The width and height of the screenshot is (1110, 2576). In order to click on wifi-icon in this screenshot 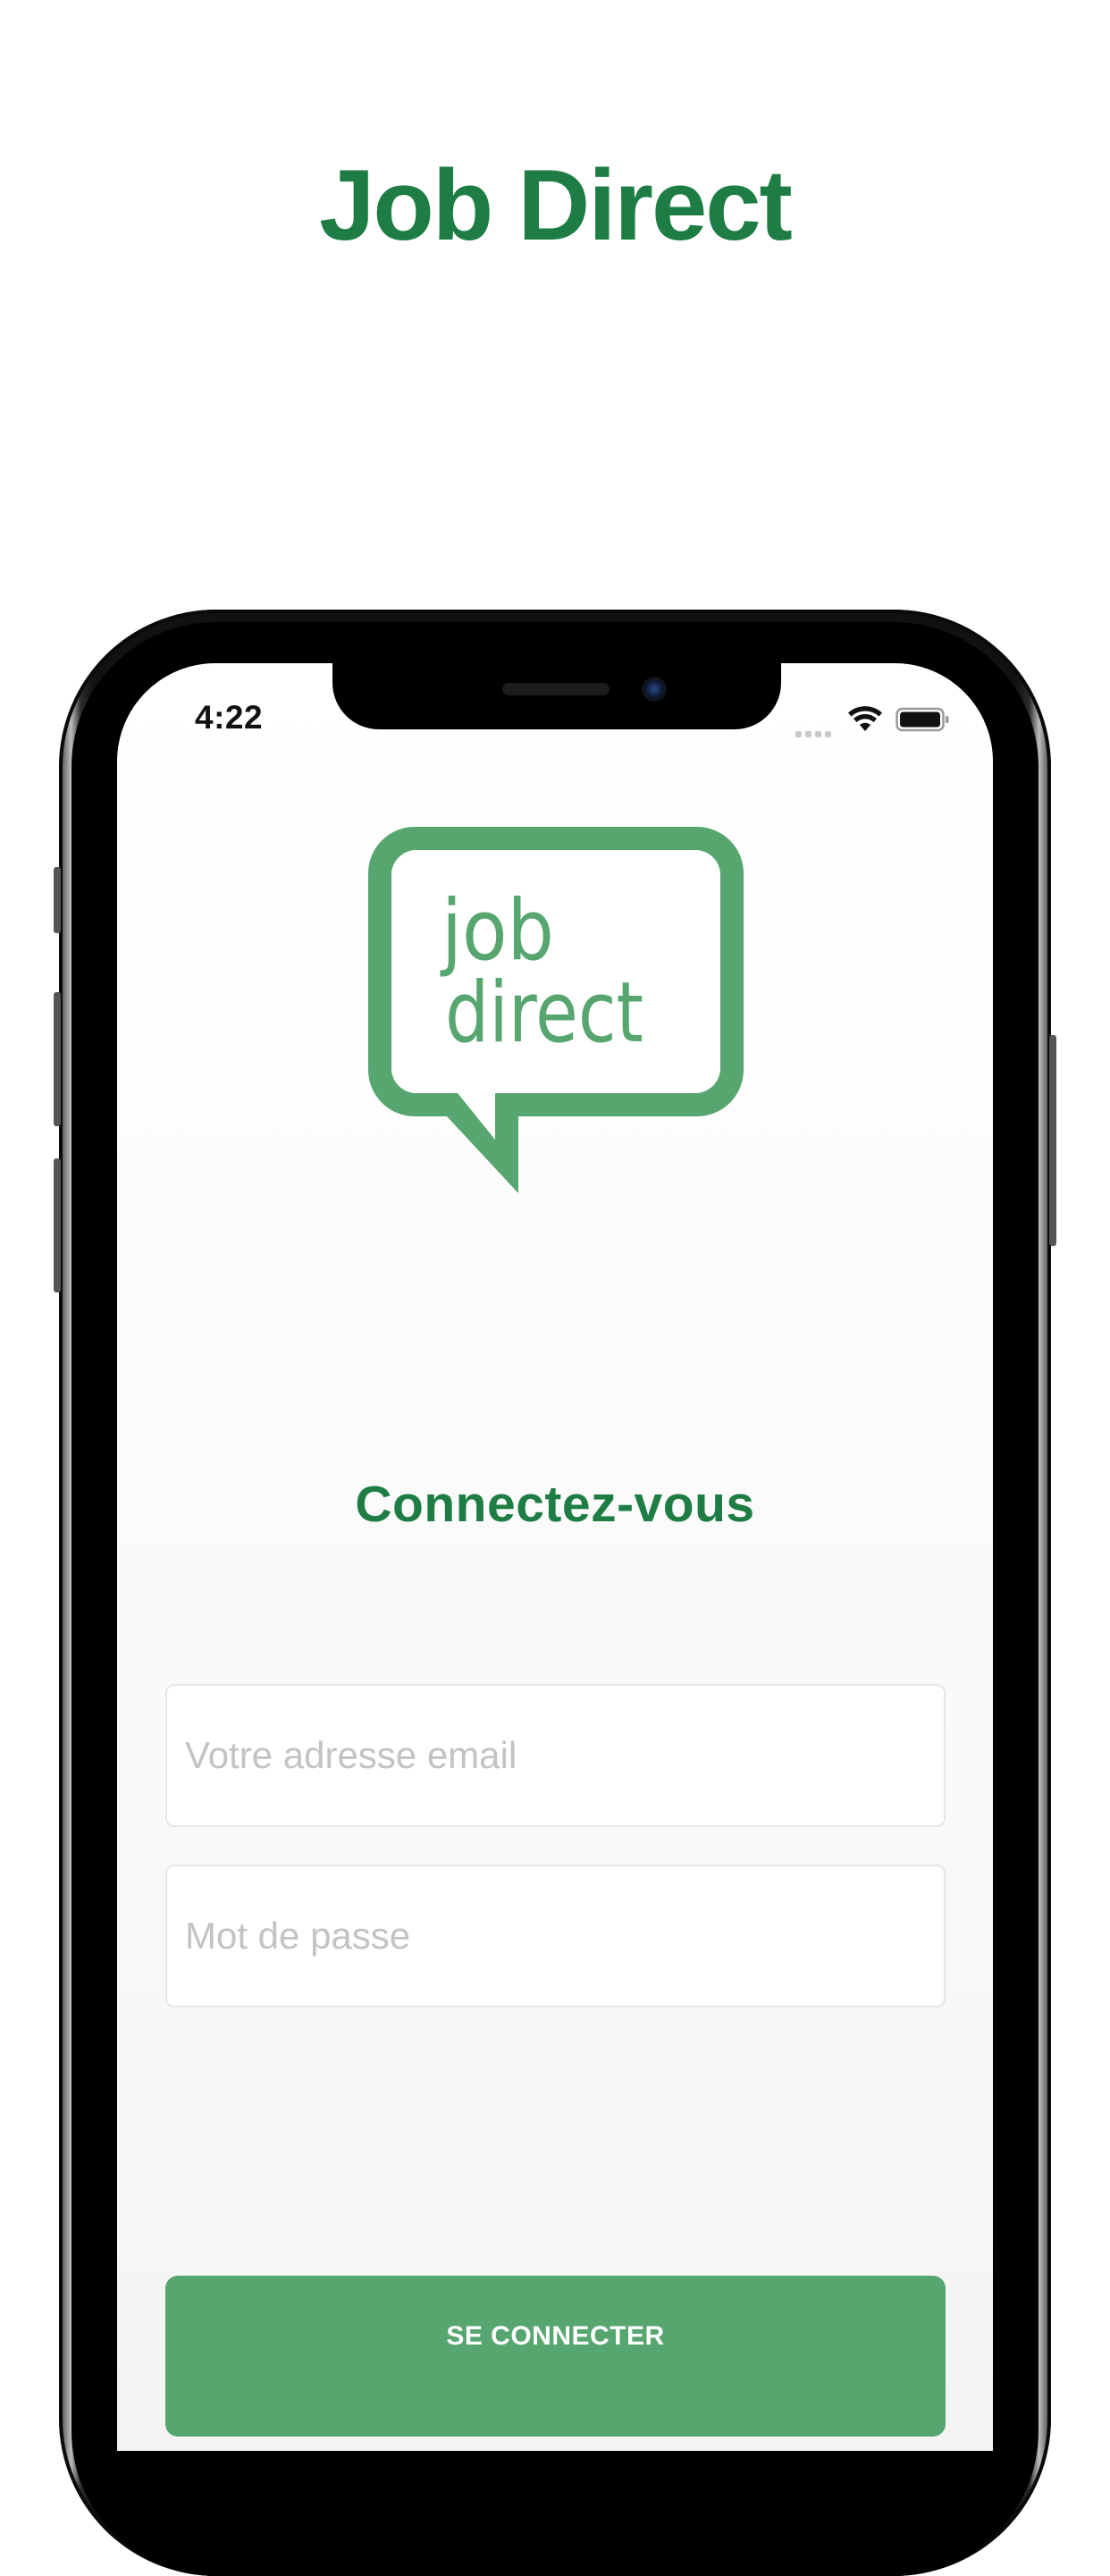, I will do `click(865, 719)`.